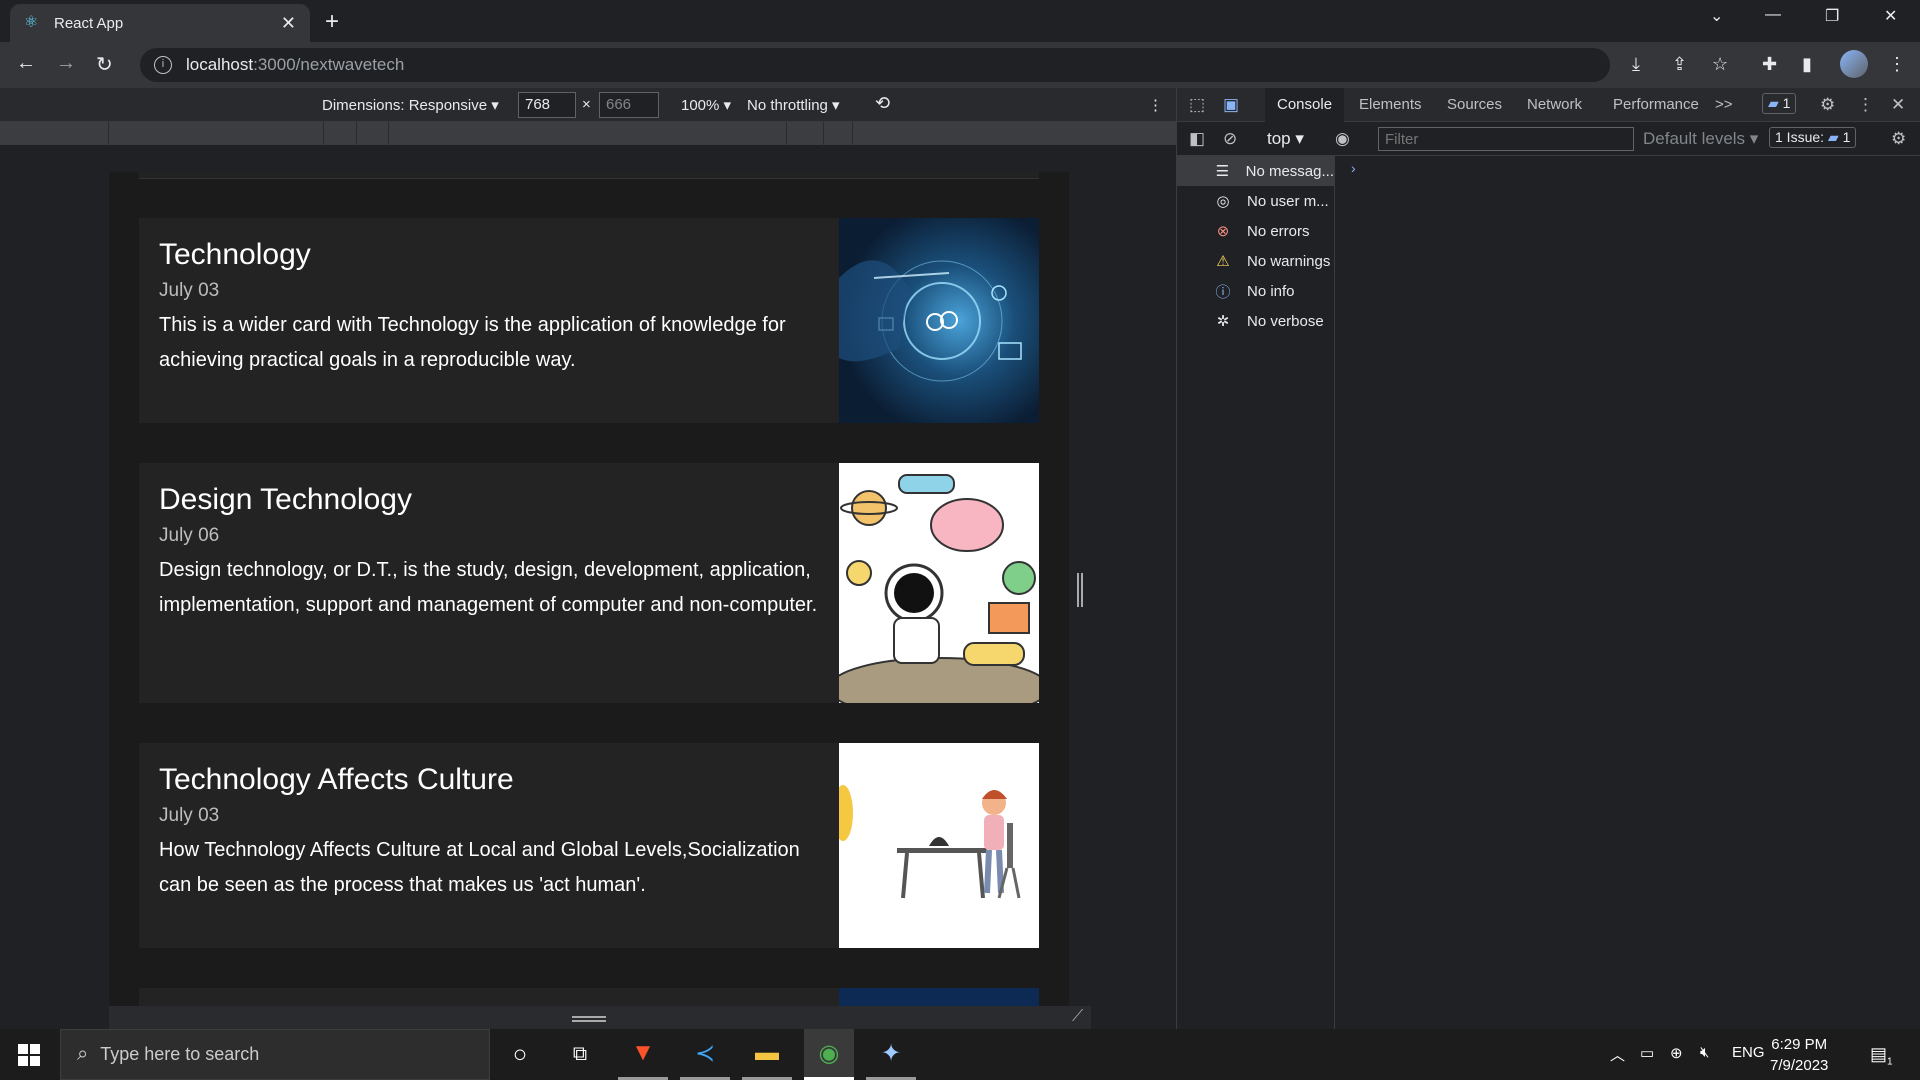 The height and width of the screenshot is (1080, 1920). I want to click on settings-icon: ⚙, so click(1827, 105).